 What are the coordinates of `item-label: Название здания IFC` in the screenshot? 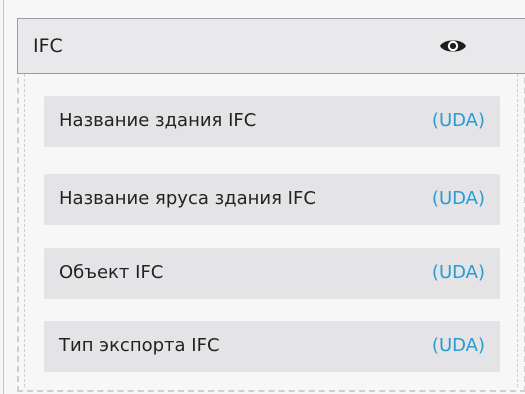 It's located at (158, 120).